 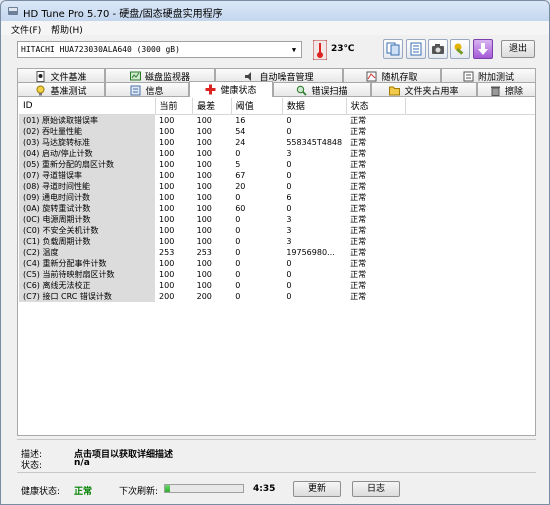 I want to click on monitor-icon, so click(x=135, y=75).